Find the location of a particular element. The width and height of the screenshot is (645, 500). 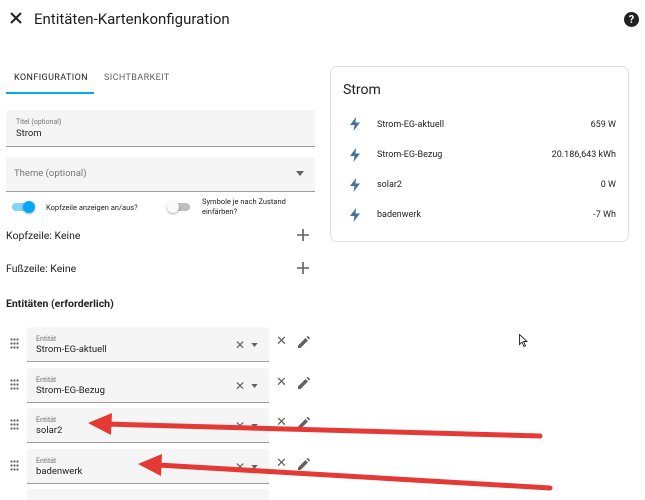

annotation-arrow-solar2 is located at coordinates (315, 426).